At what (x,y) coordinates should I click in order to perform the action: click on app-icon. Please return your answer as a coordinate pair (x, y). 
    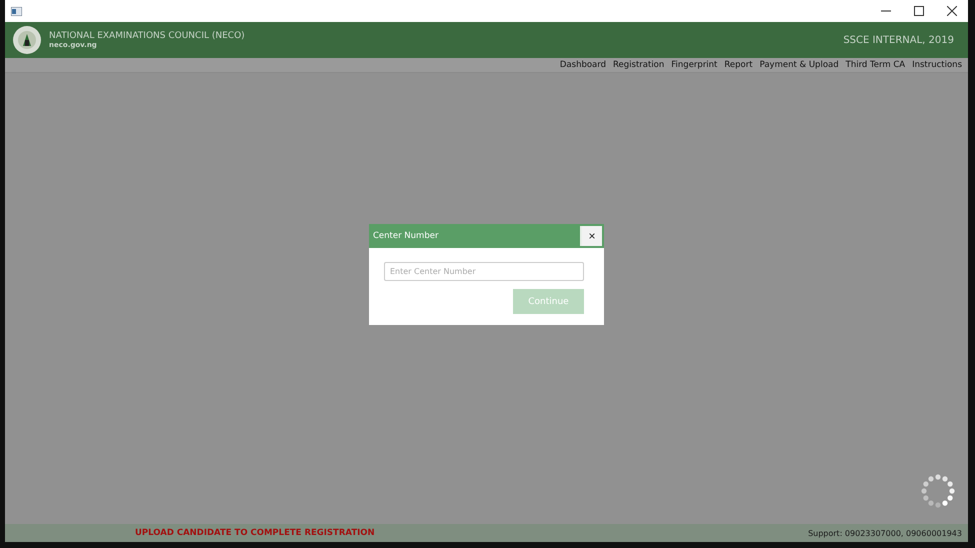
    Looking at the image, I should click on (16, 11).